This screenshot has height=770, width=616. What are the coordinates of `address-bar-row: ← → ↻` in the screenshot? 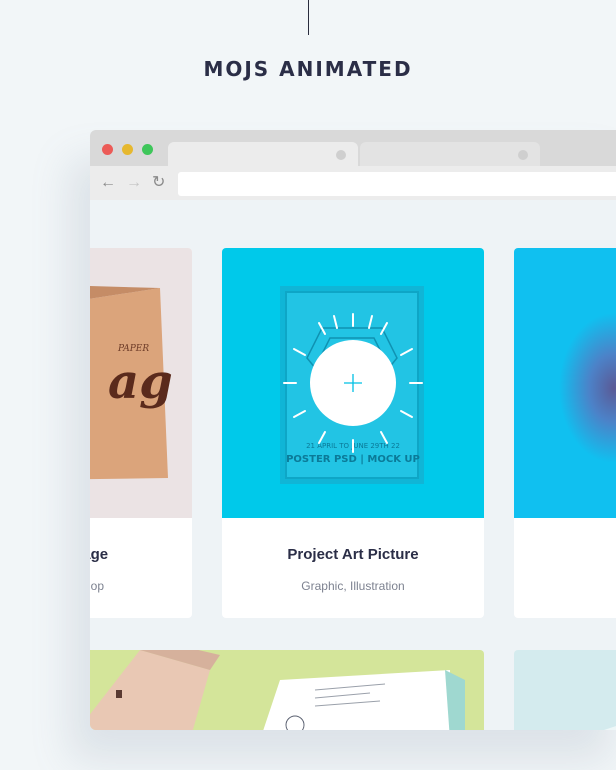 It's located at (353, 183).